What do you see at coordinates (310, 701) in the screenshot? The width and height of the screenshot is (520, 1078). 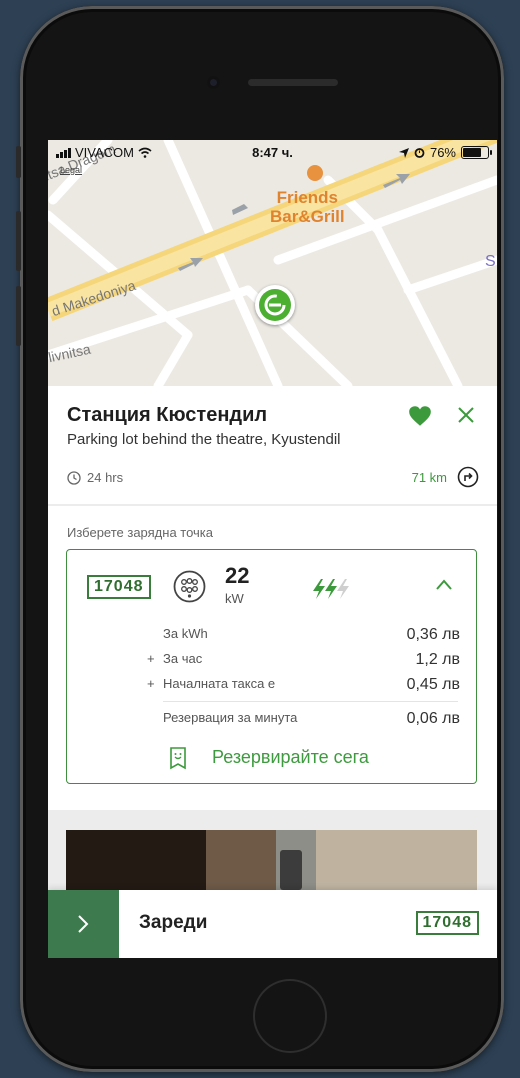 I see `rate-divider` at bounding box center [310, 701].